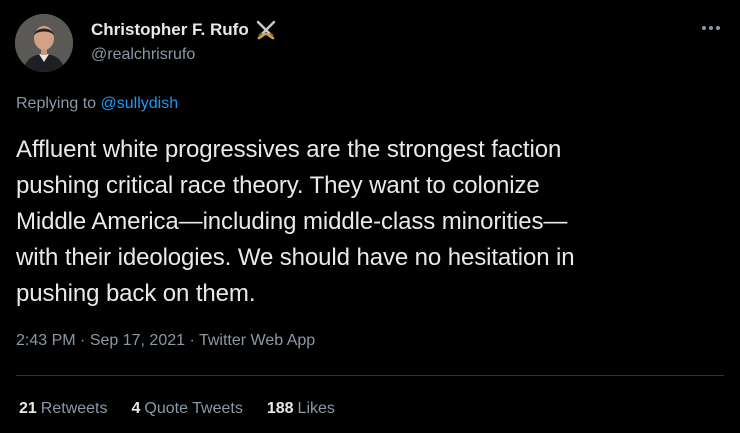 Image resolution: width=740 pixels, height=433 pixels. I want to click on crossed-swords-icon, so click(266, 30).